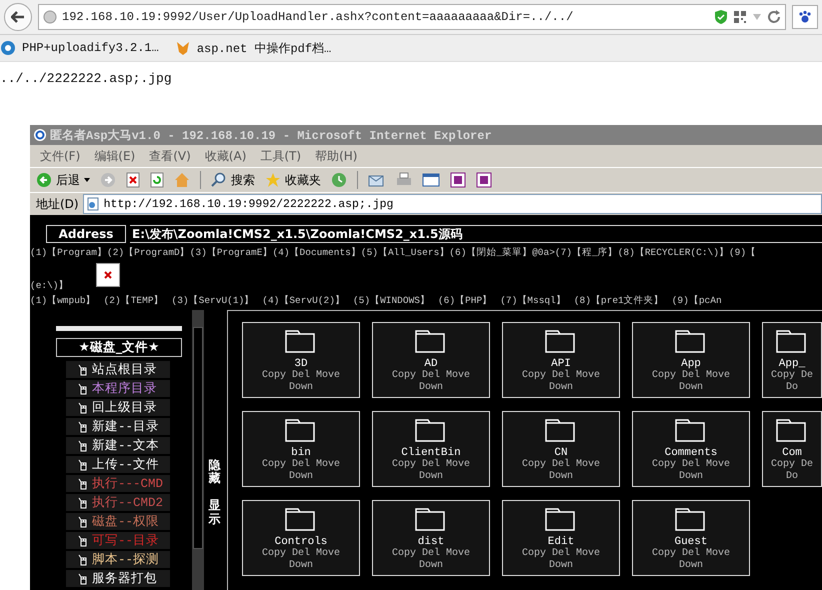 Image resolution: width=822 pixels, height=590 pixels. I want to click on scroll-thumb, so click(198, 438).